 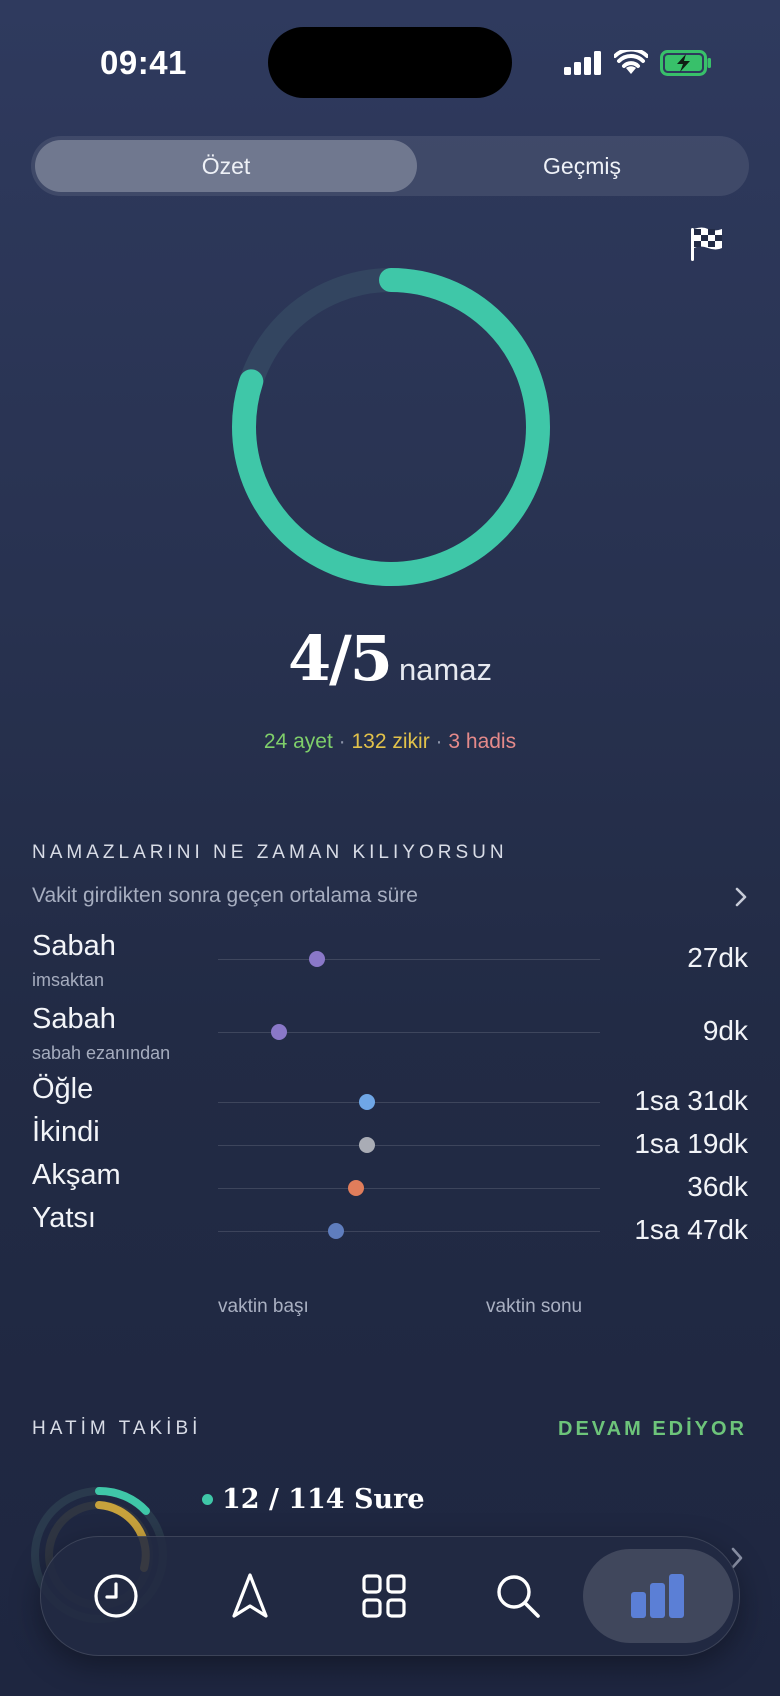 I want to click on timing-row-label: Akşam, so click(x=76, y=1175).